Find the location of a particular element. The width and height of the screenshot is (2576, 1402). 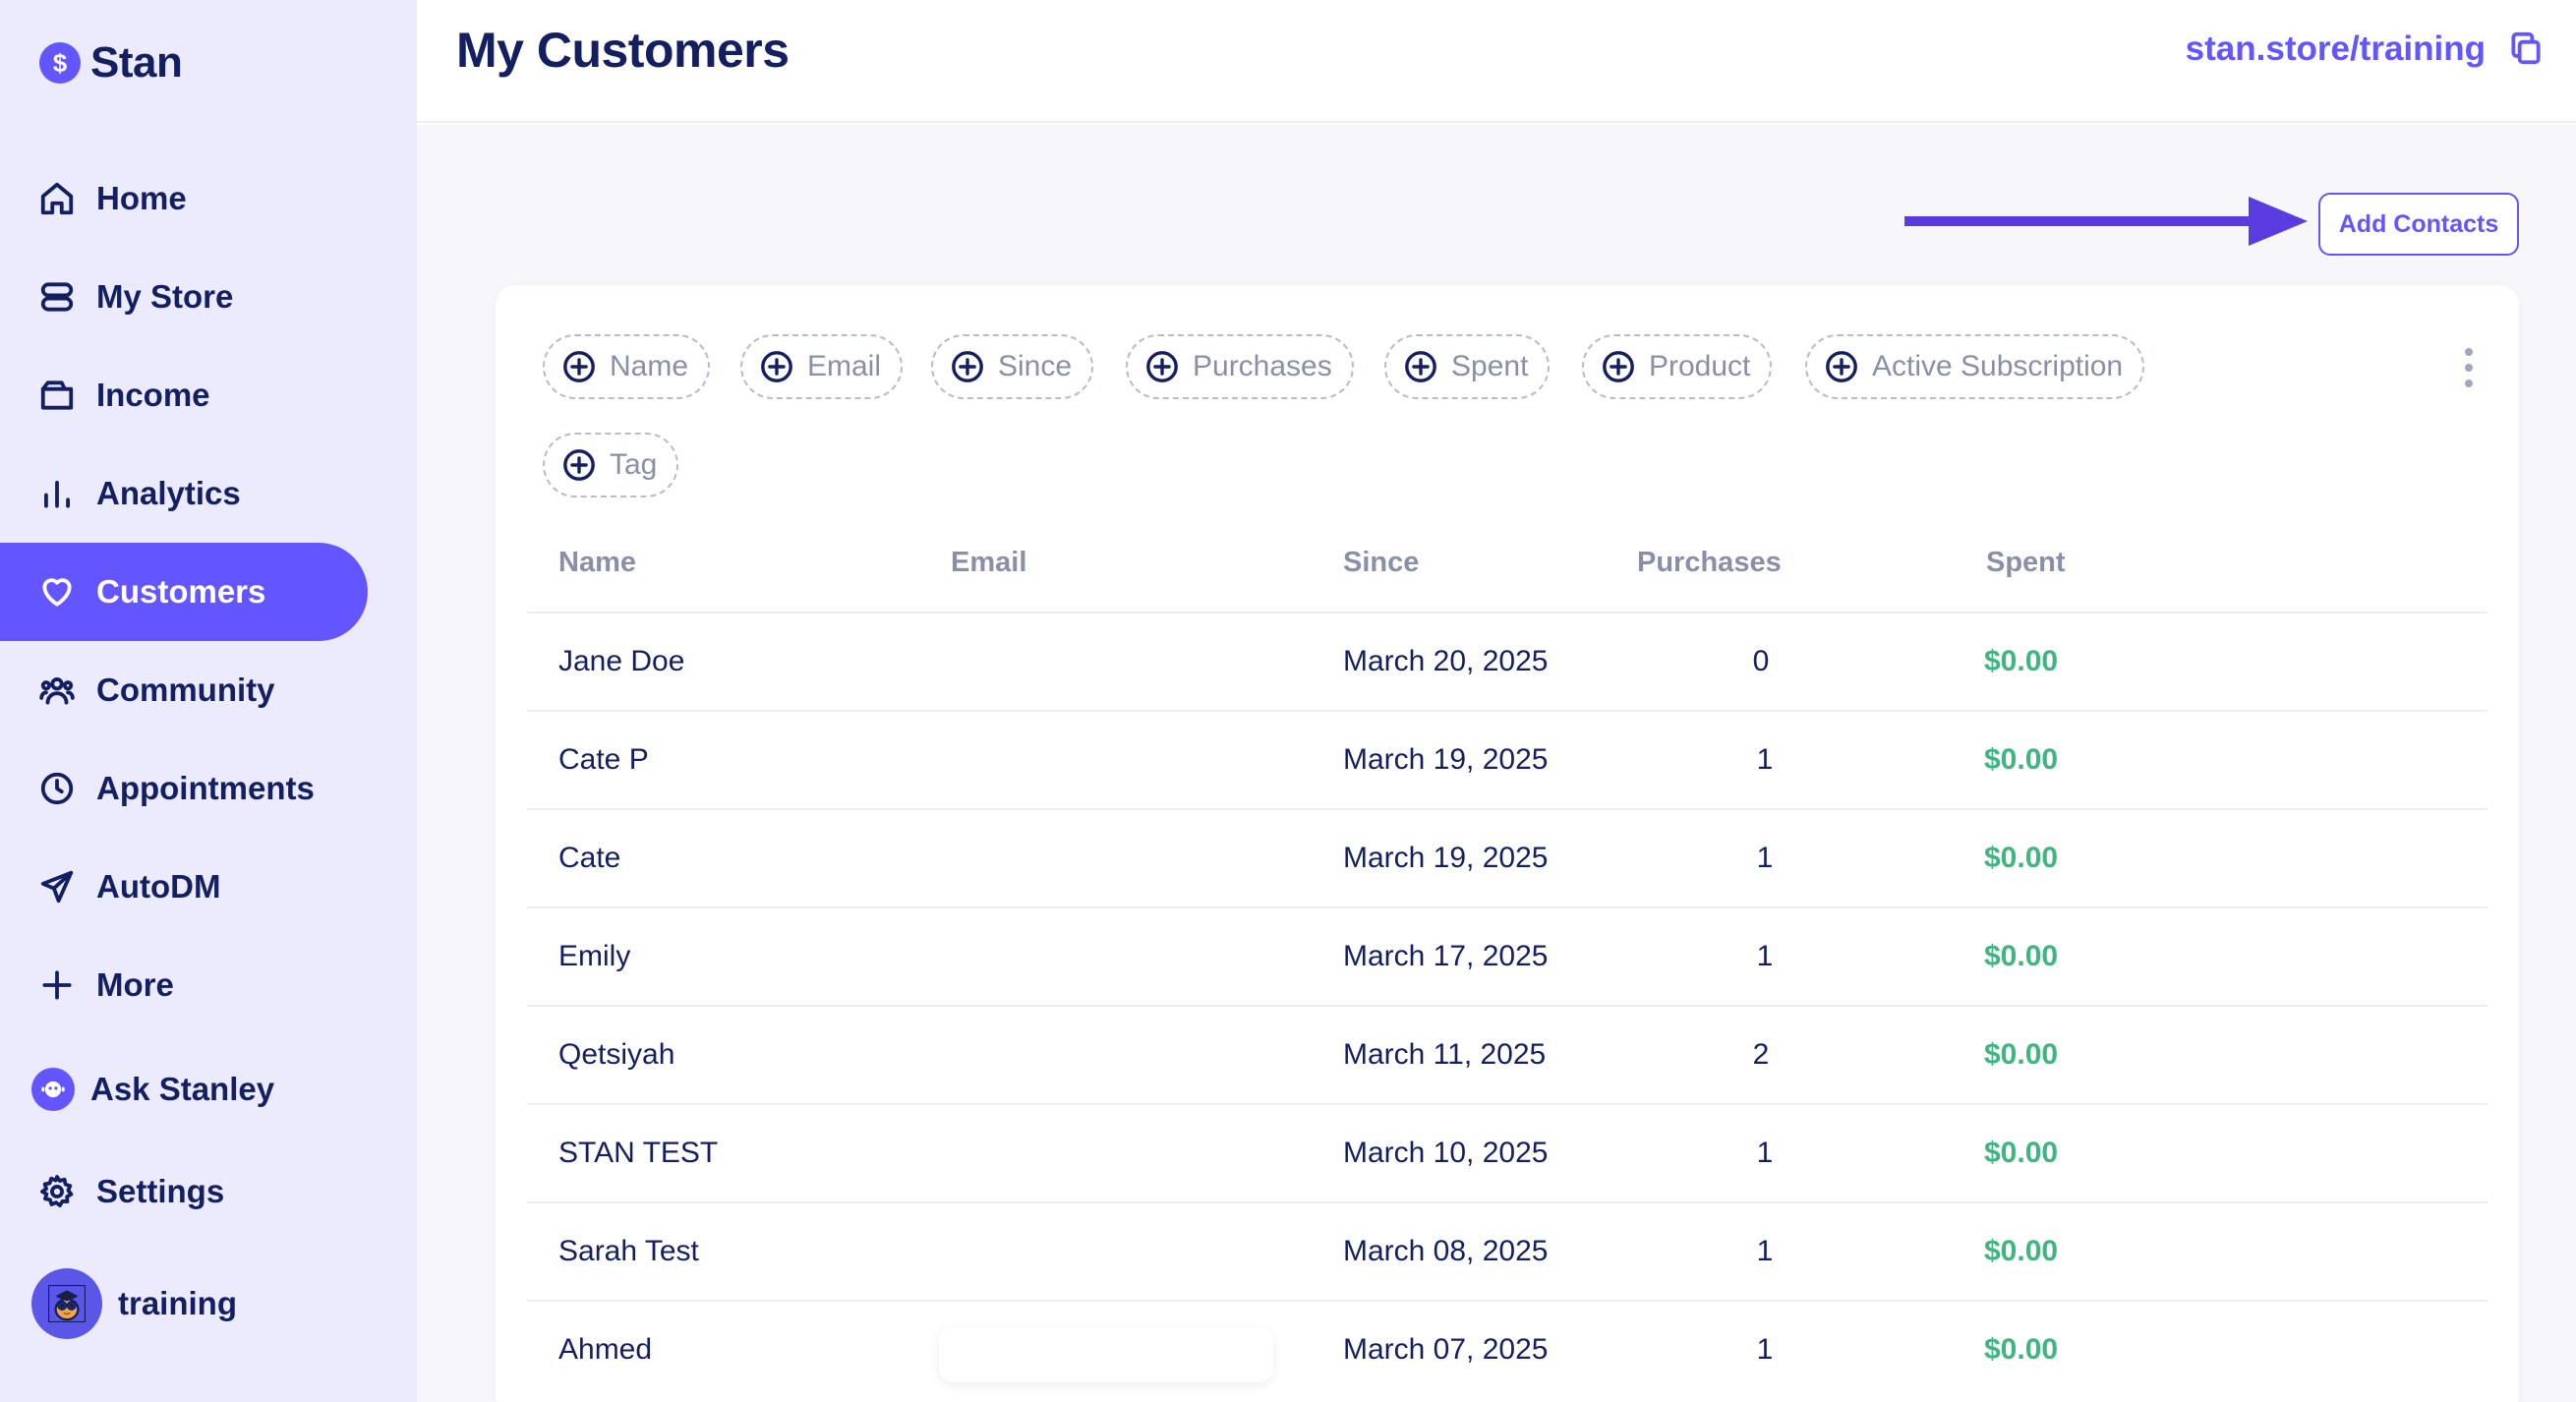

sidebar-item-income: Income is located at coordinates (184, 395).